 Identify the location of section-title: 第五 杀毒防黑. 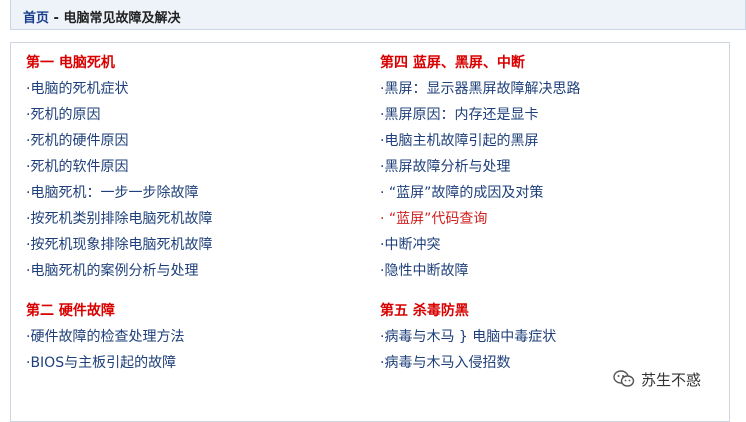
(424, 311).